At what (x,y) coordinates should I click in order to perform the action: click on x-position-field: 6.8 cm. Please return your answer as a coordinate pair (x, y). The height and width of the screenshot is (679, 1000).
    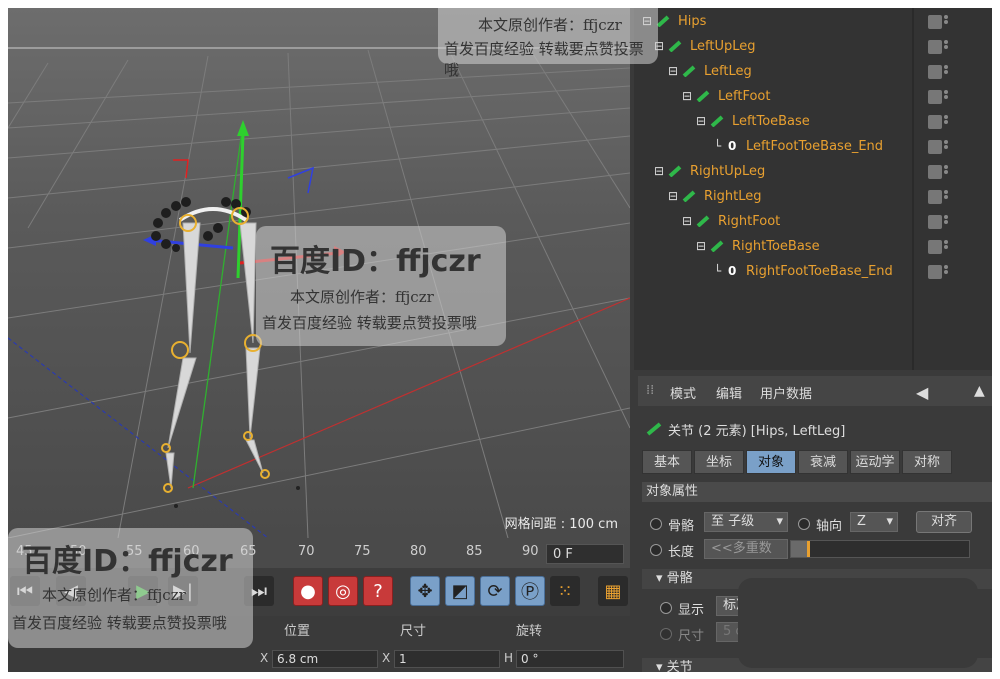
    Looking at the image, I should click on (325, 659).